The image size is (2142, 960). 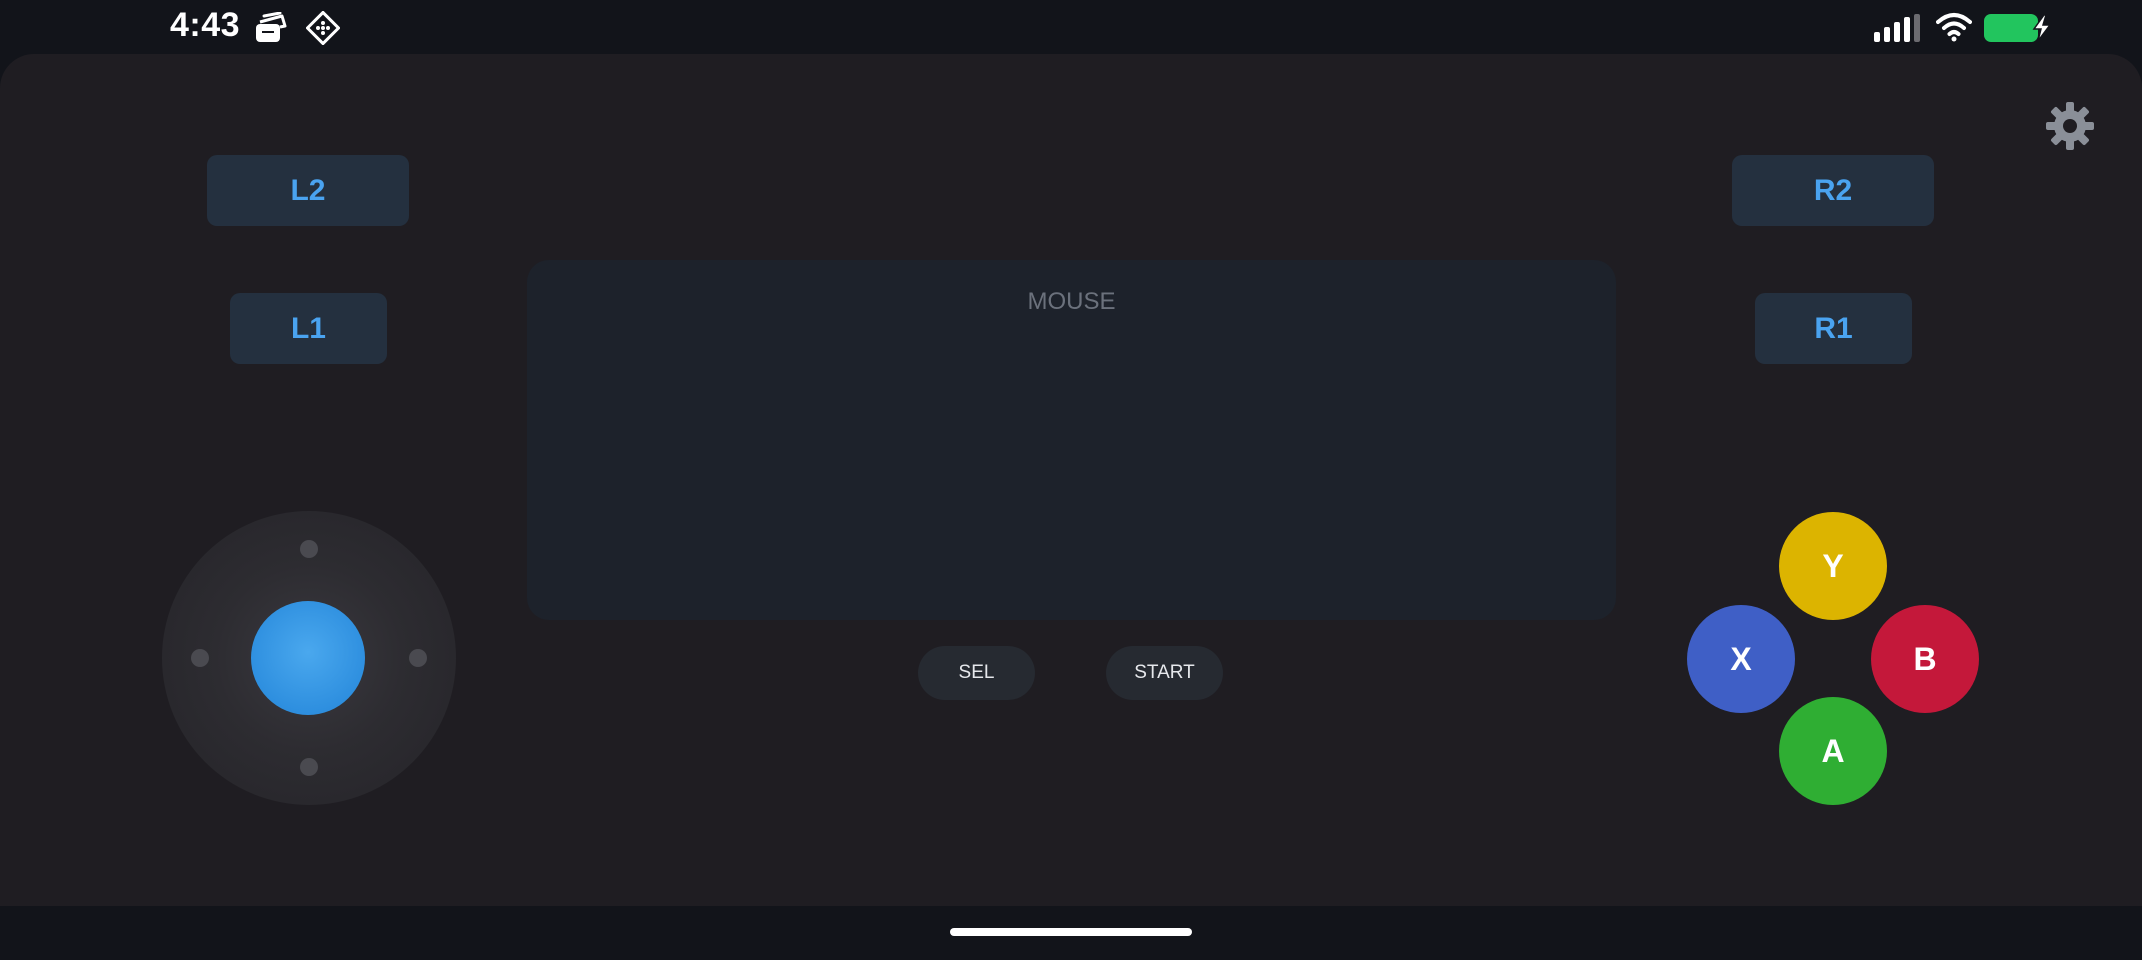 What do you see at coordinates (308, 328) in the screenshot?
I see `l1-button: L1` at bounding box center [308, 328].